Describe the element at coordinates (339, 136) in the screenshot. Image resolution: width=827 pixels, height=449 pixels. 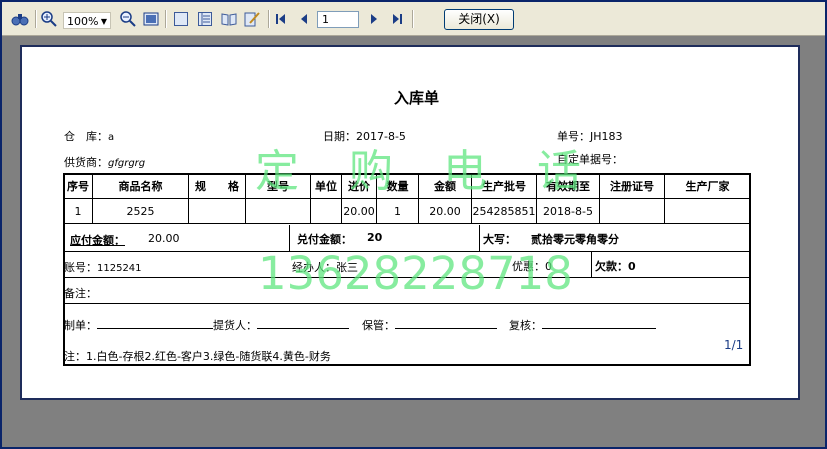
I see `date-label: 日期：` at that location.